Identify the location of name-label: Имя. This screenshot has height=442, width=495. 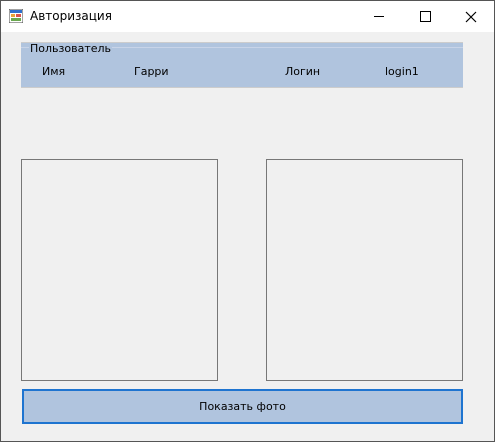
(54, 71).